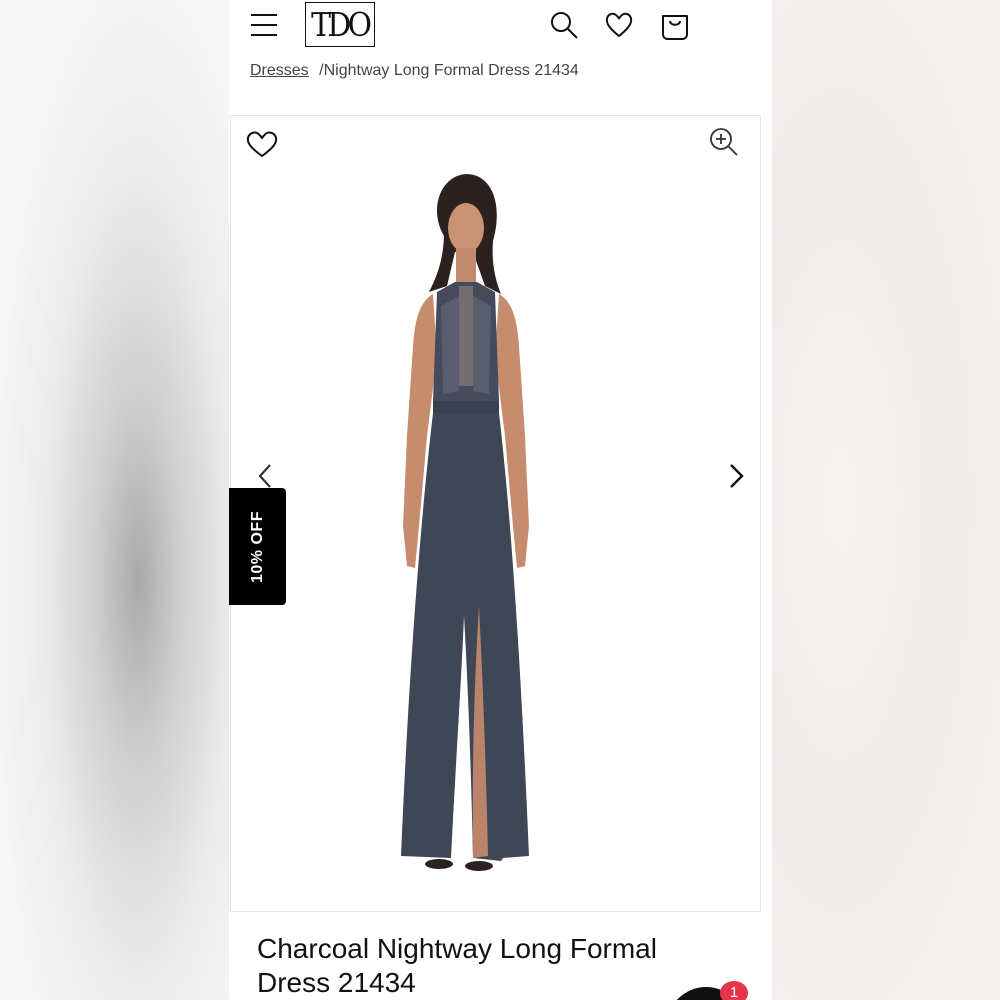  I want to click on discount-badge: 10% OFF, so click(257, 546).